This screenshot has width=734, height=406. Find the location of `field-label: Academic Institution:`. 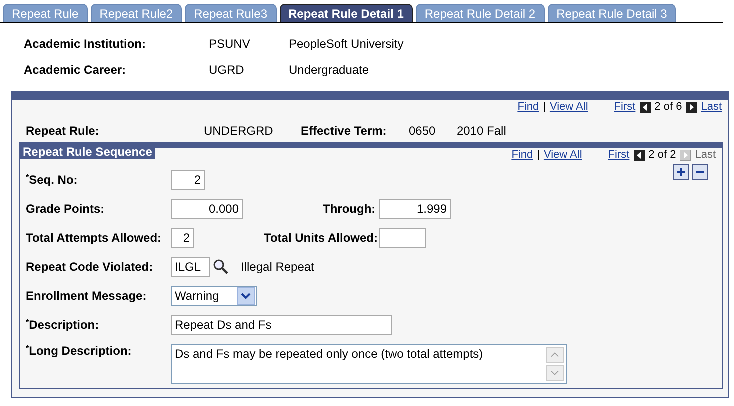

field-label: Academic Institution: is located at coordinates (86, 44).